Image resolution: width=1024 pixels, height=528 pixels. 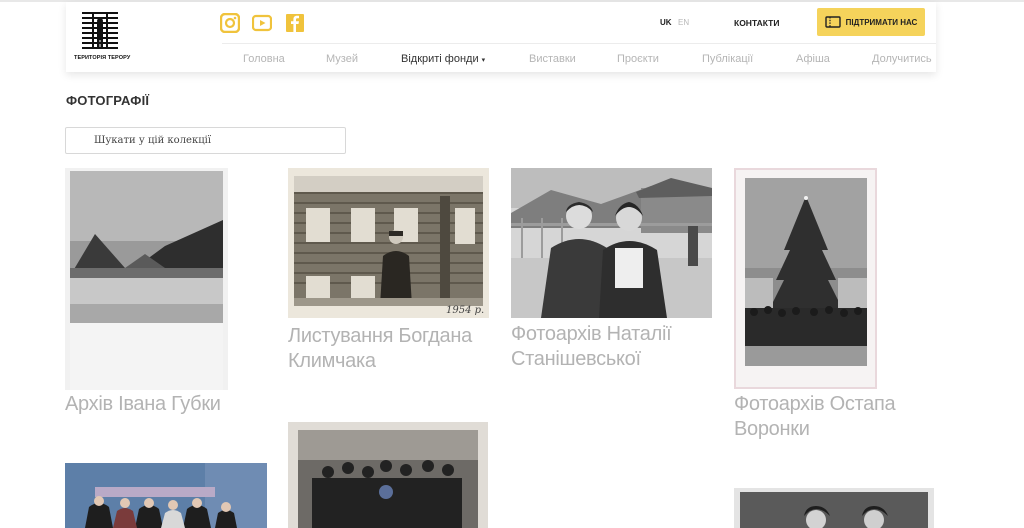 I want to click on ticket-icon, so click(x=832, y=22).